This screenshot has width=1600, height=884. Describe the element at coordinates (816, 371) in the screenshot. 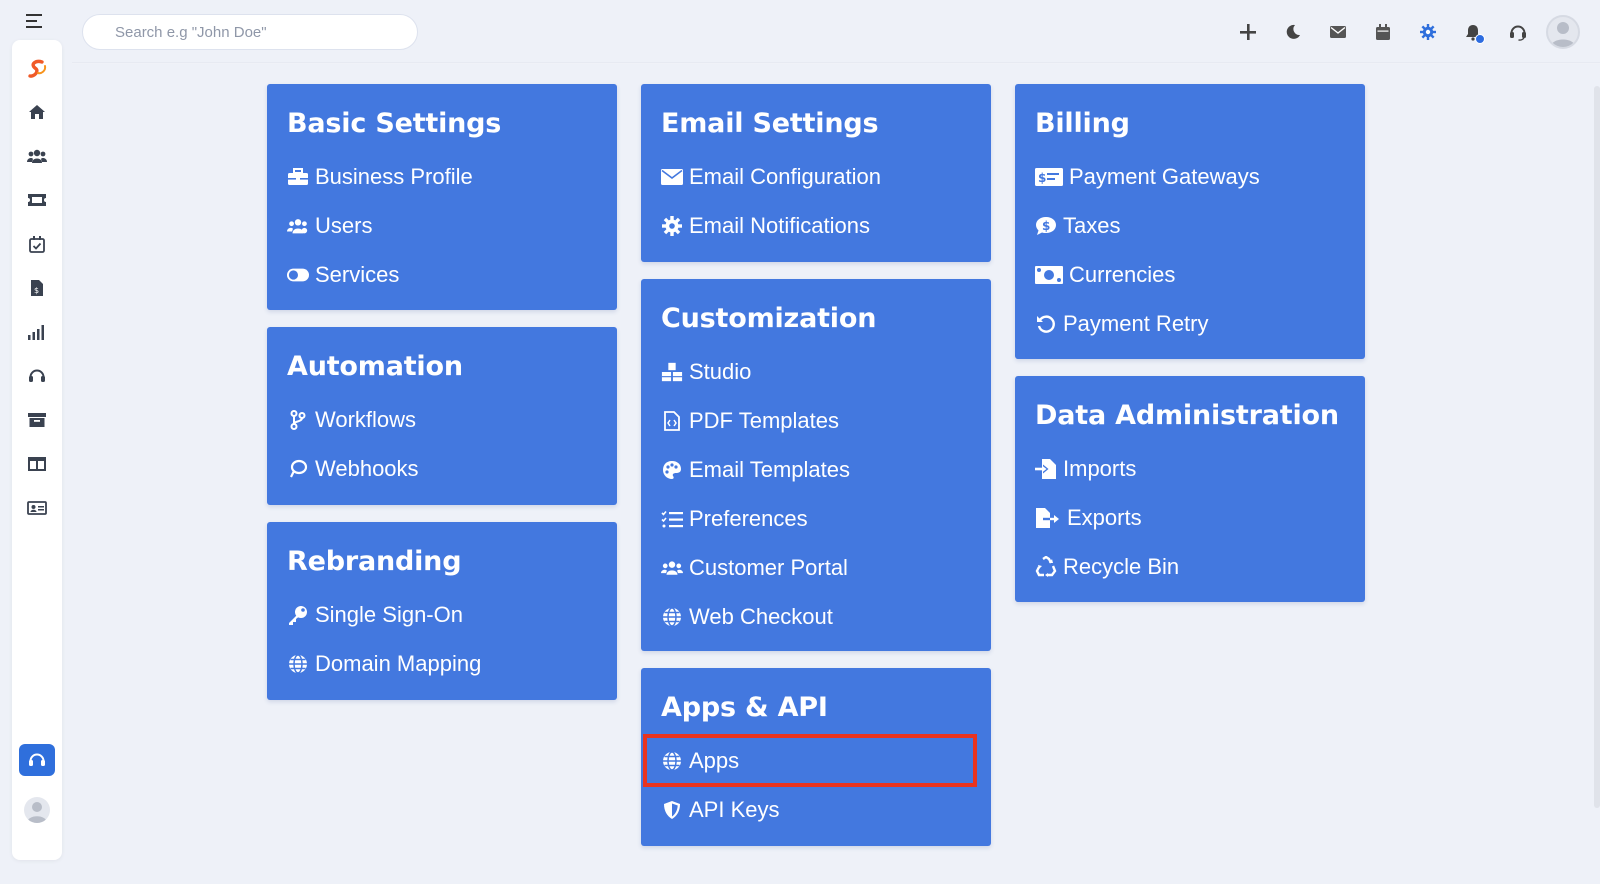

I see `link-studio: Studio` at that location.